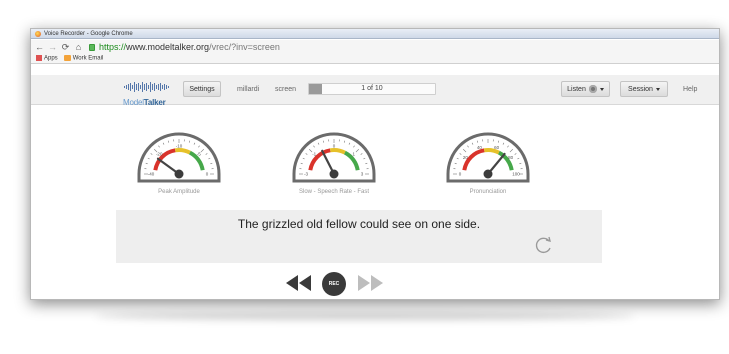 The image size is (729, 354). I want to click on progress-text: 1 of 10, so click(372, 88).